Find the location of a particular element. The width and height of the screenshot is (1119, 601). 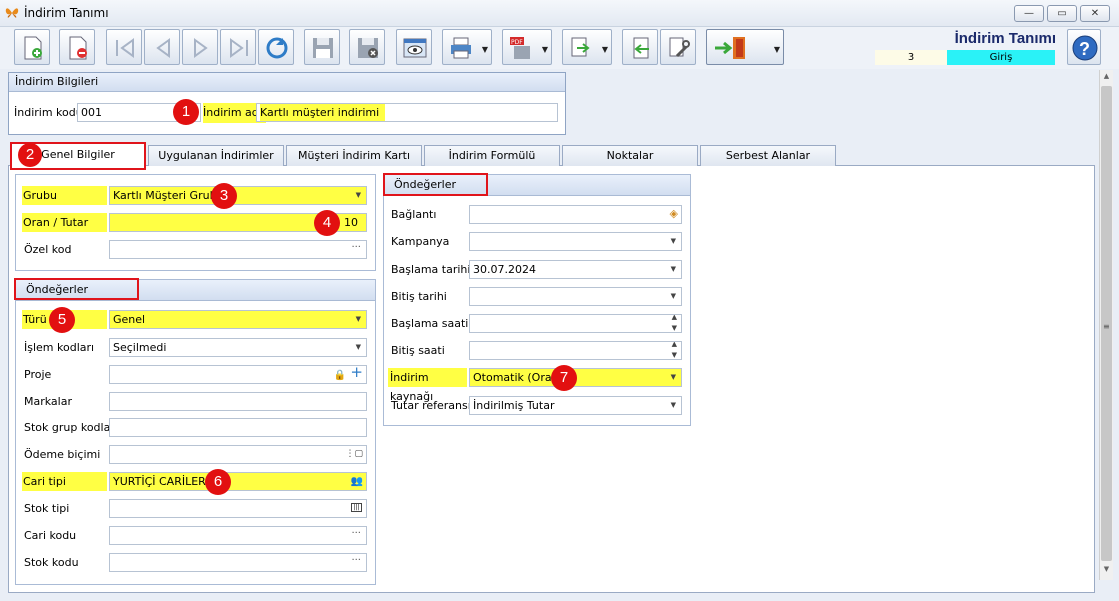

help-icon: ? is located at coordinates (1085, 48).